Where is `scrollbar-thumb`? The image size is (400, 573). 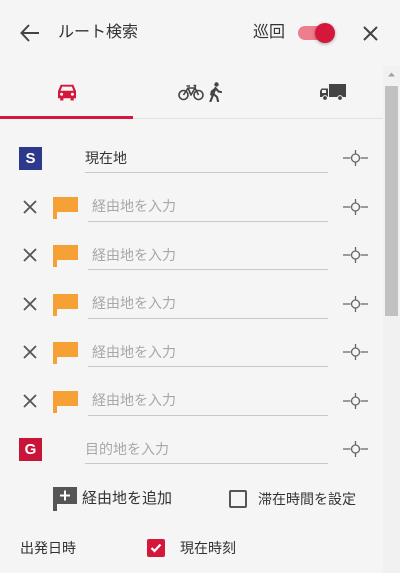
scrollbar-thumb is located at coordinates (391, 201).